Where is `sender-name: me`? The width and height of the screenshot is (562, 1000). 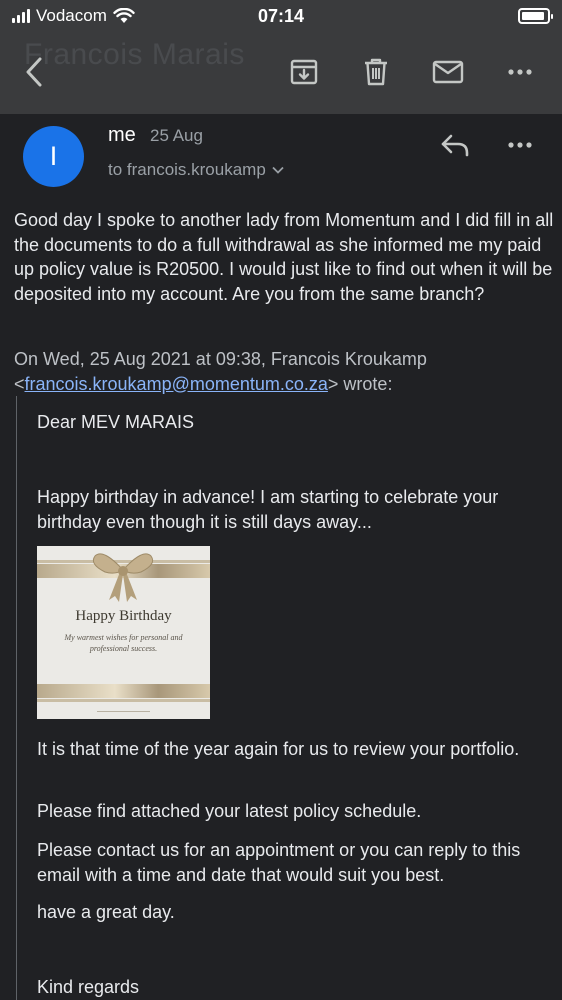 sender-name: me is located at coordinates (122, 135).